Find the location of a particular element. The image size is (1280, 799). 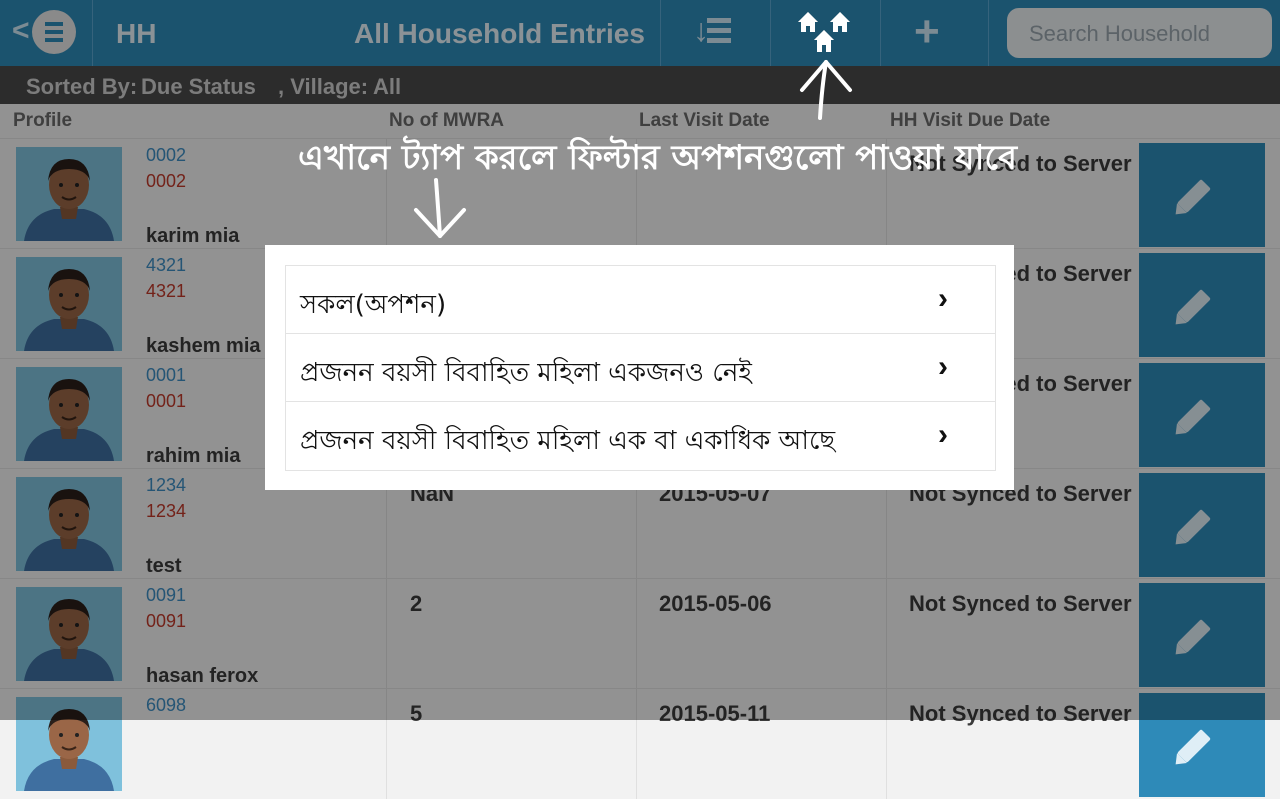

household-filter-icon-highlight is located at coordinates (824, 32).